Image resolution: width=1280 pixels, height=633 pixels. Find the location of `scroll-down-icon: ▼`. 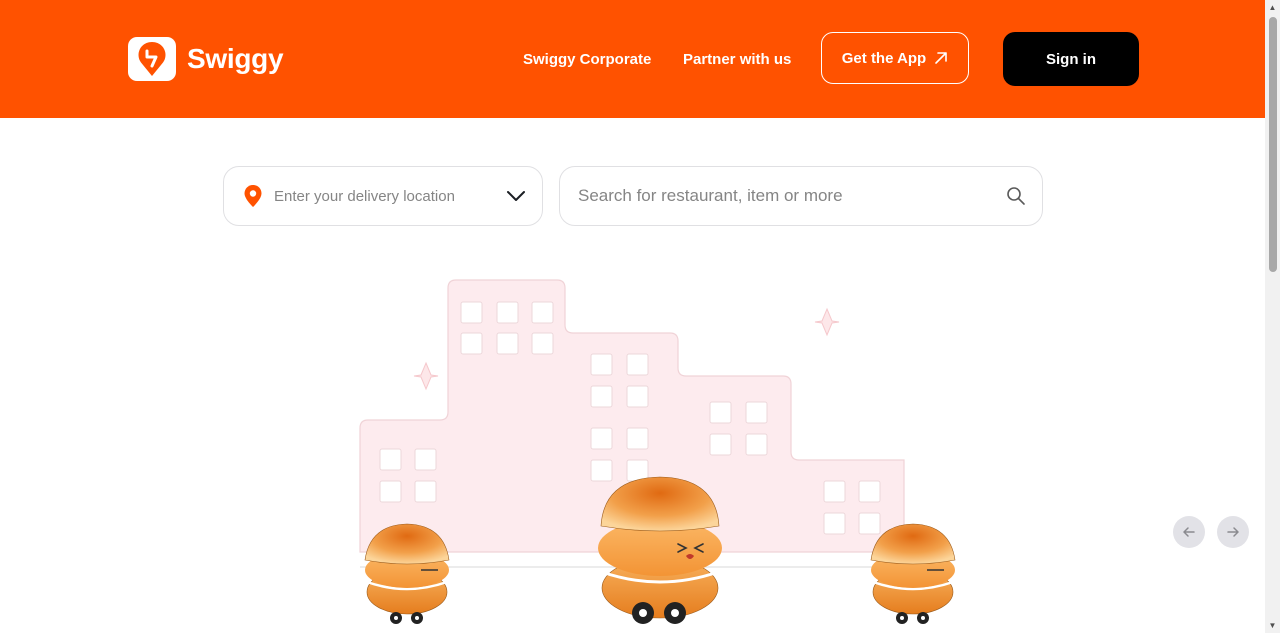

scroll-down-icon: ▼ is located at coordinates (1272, 625).